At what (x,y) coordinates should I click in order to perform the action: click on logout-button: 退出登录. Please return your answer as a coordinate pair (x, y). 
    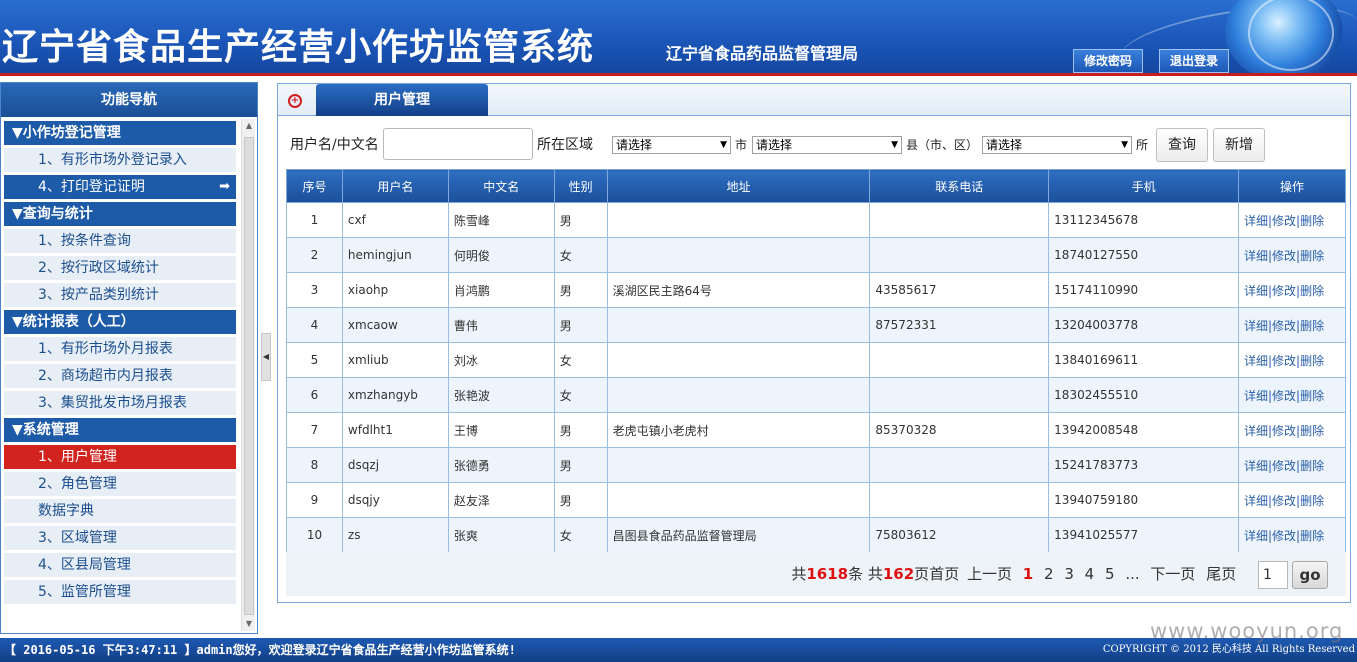
    Looking at the image, I should click on (1194, 61).